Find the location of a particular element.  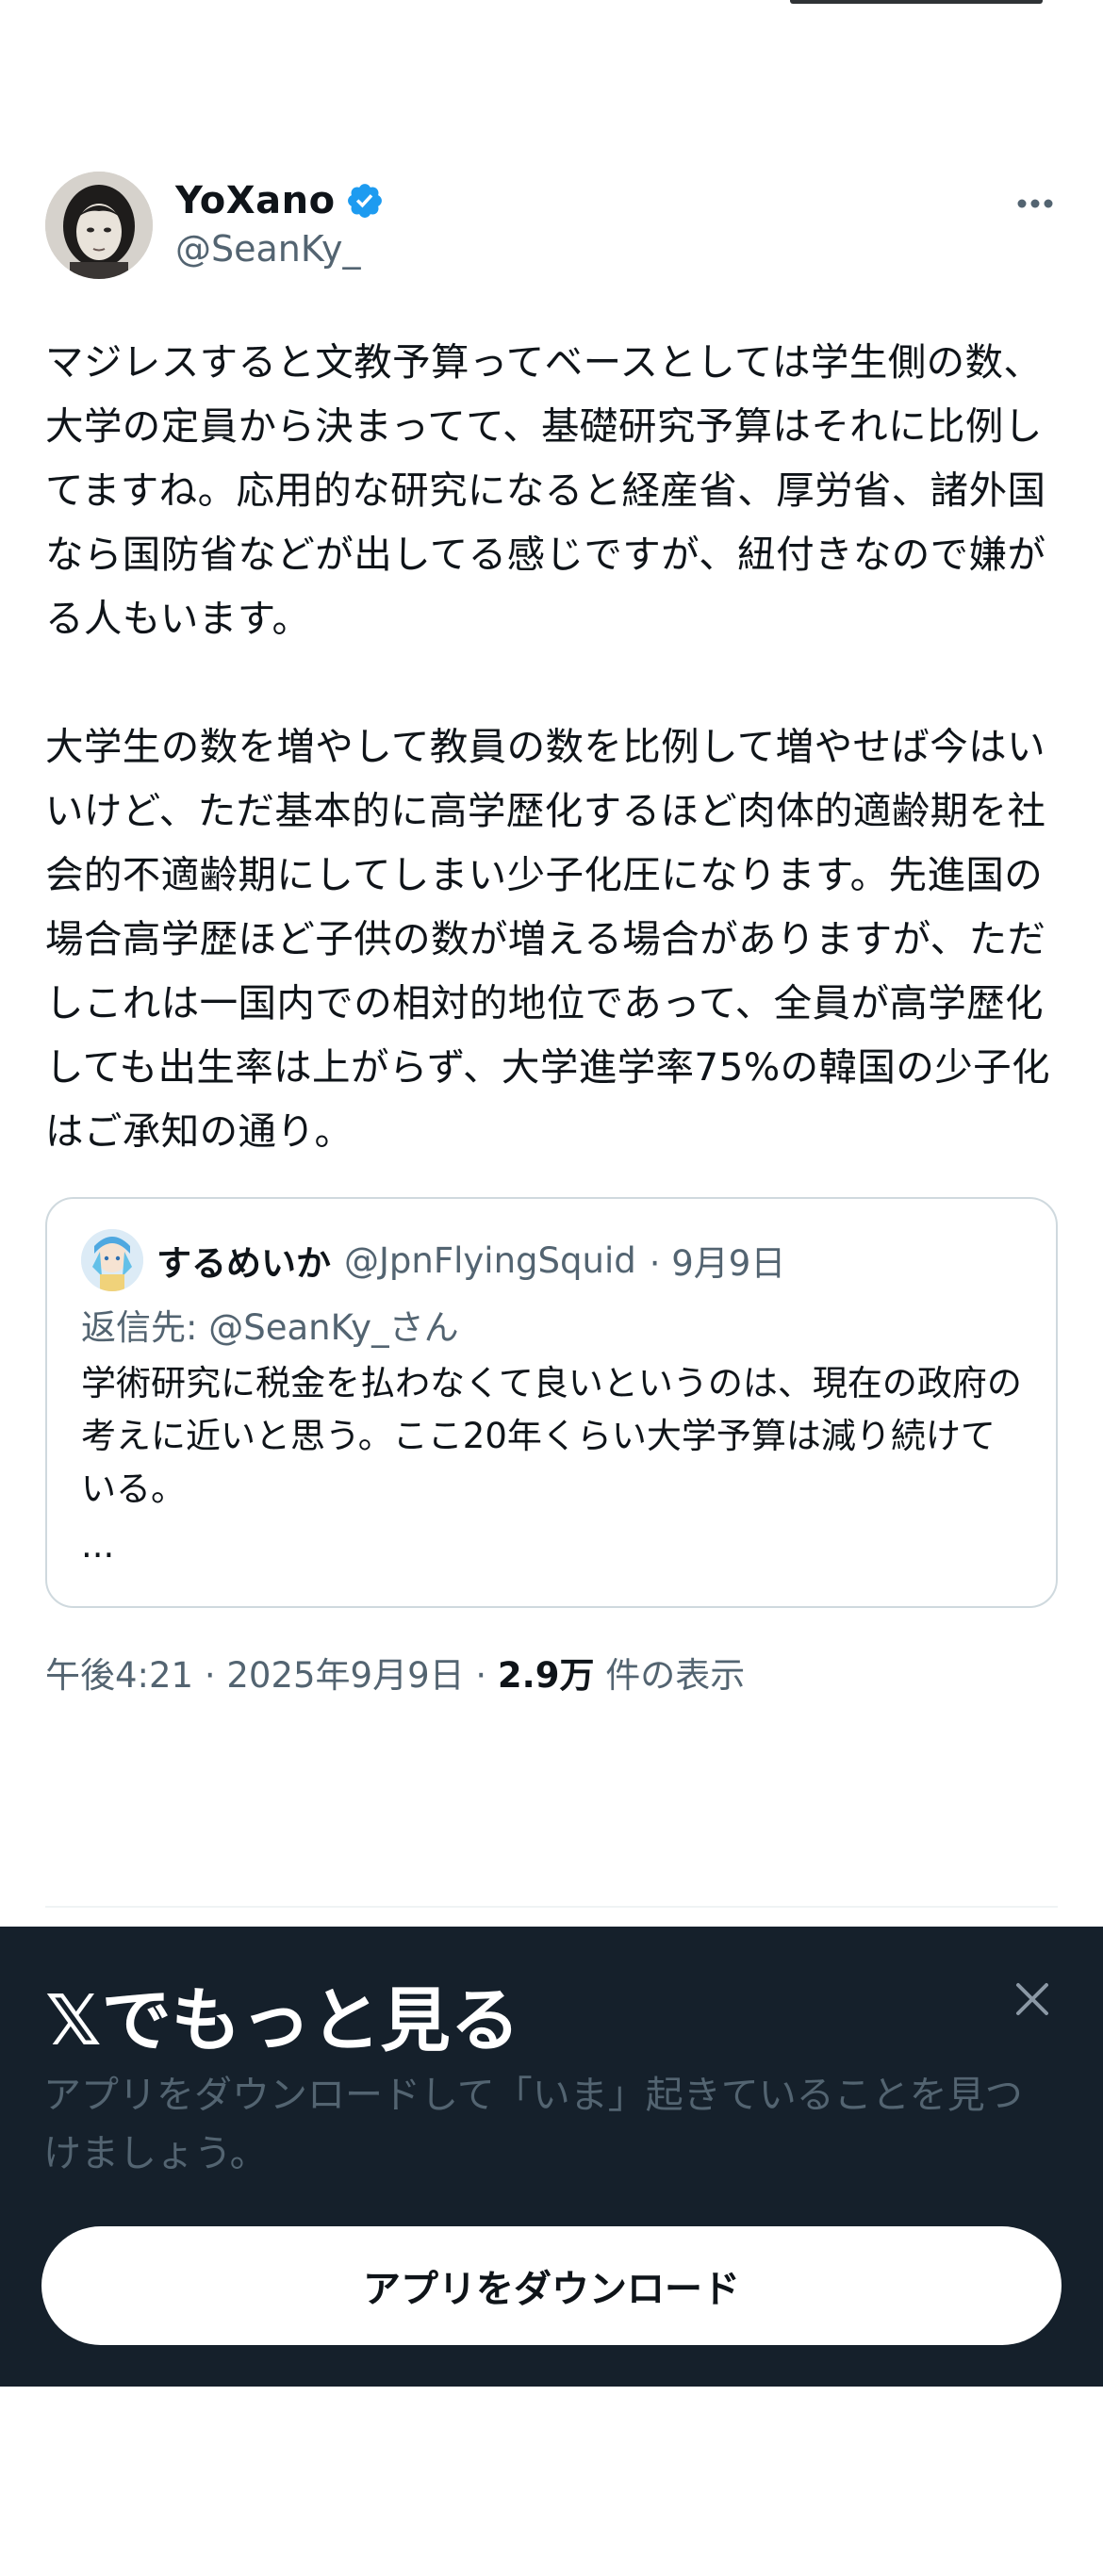

reply-prefix: 返信先: is located at coordinates (145, 1327).